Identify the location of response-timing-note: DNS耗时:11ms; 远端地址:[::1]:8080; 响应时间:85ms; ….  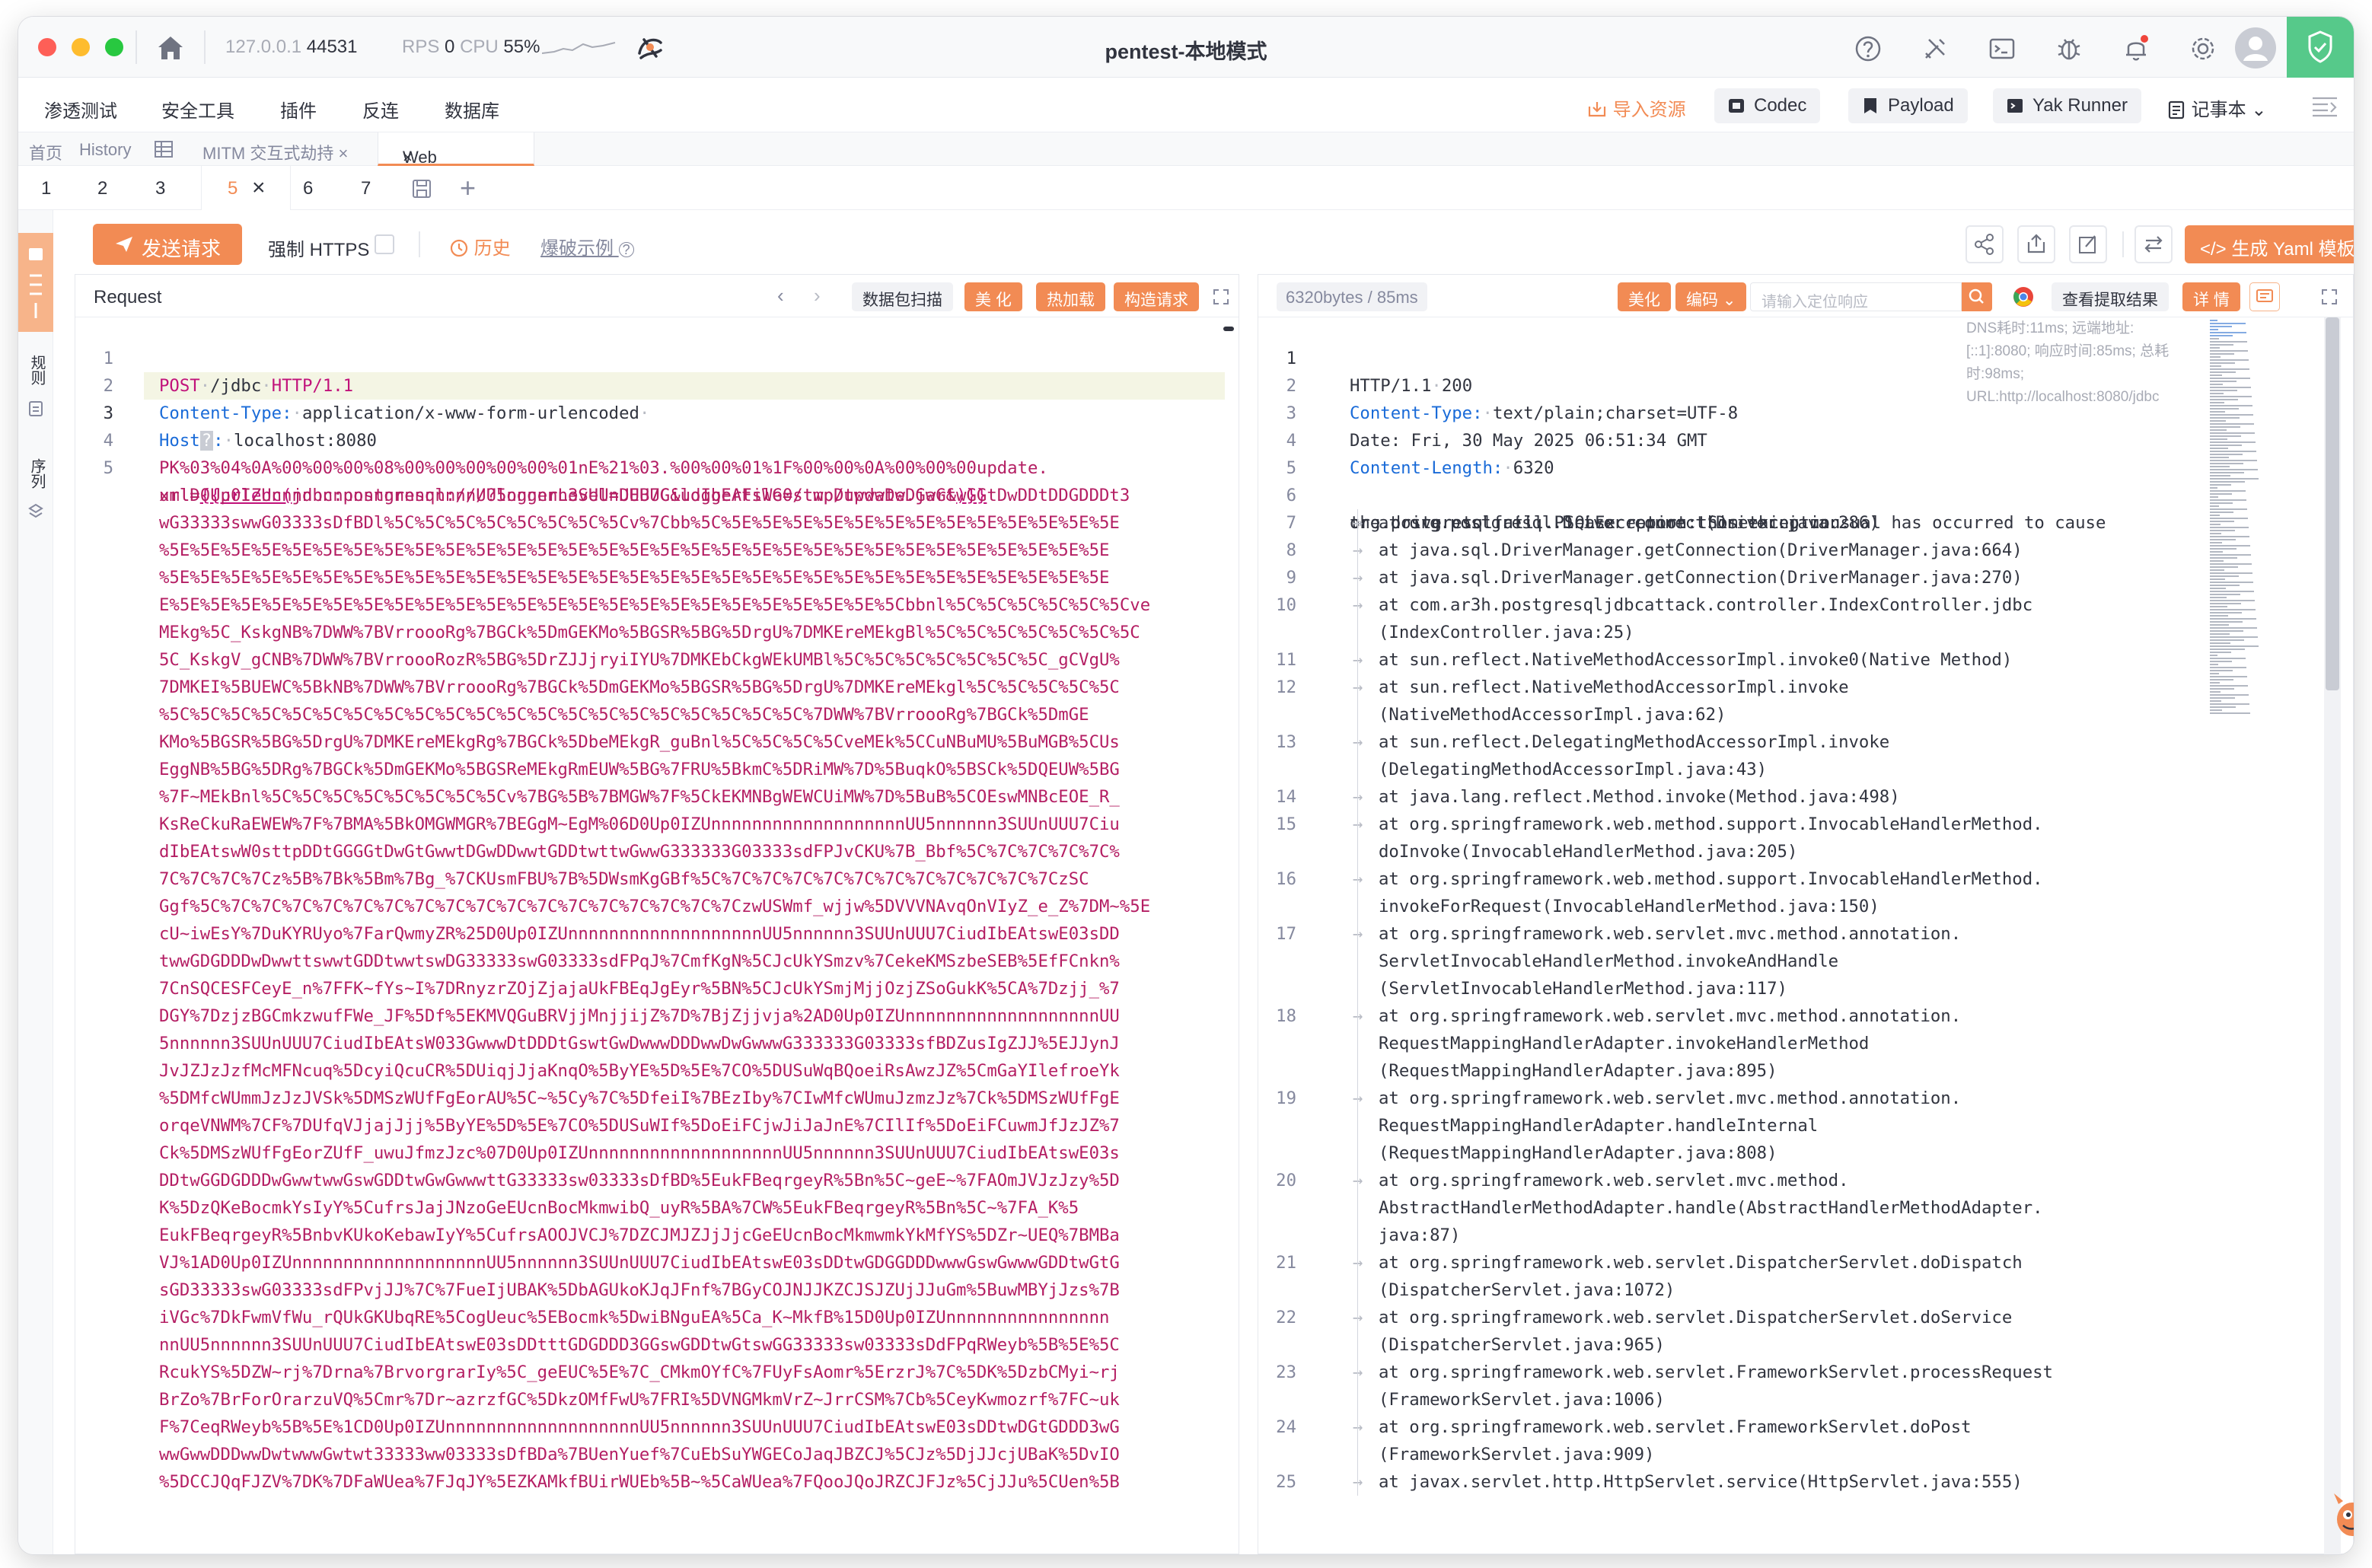
(2068, 362).